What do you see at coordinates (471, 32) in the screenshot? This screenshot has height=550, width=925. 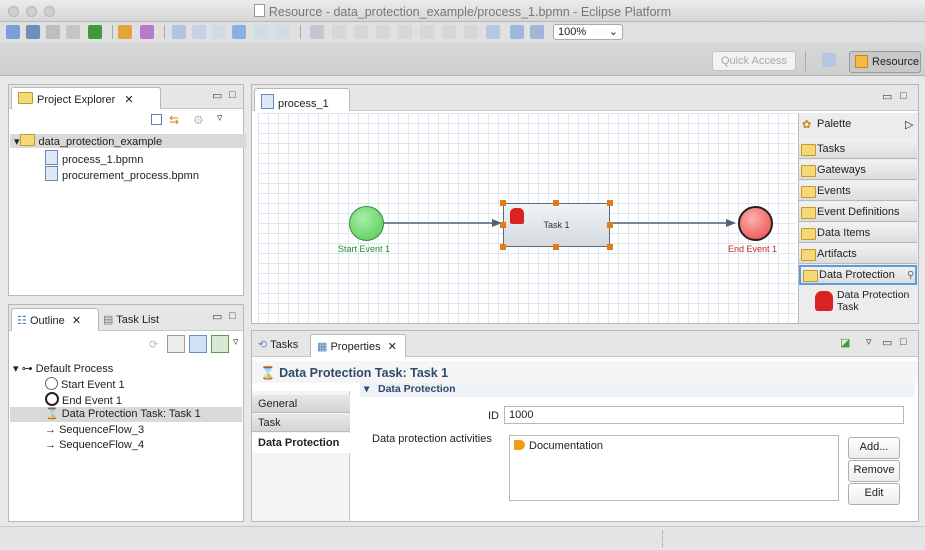 I see `ruler-icon` at bounding box center [471, 32].